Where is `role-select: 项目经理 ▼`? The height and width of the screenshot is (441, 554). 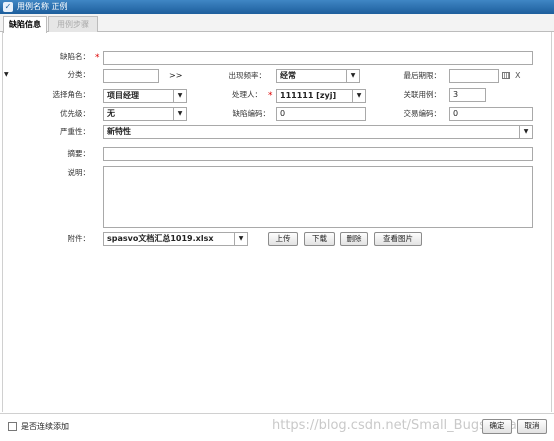 role-select: 项目经理 ▼ is located at coordinates (145, 96).